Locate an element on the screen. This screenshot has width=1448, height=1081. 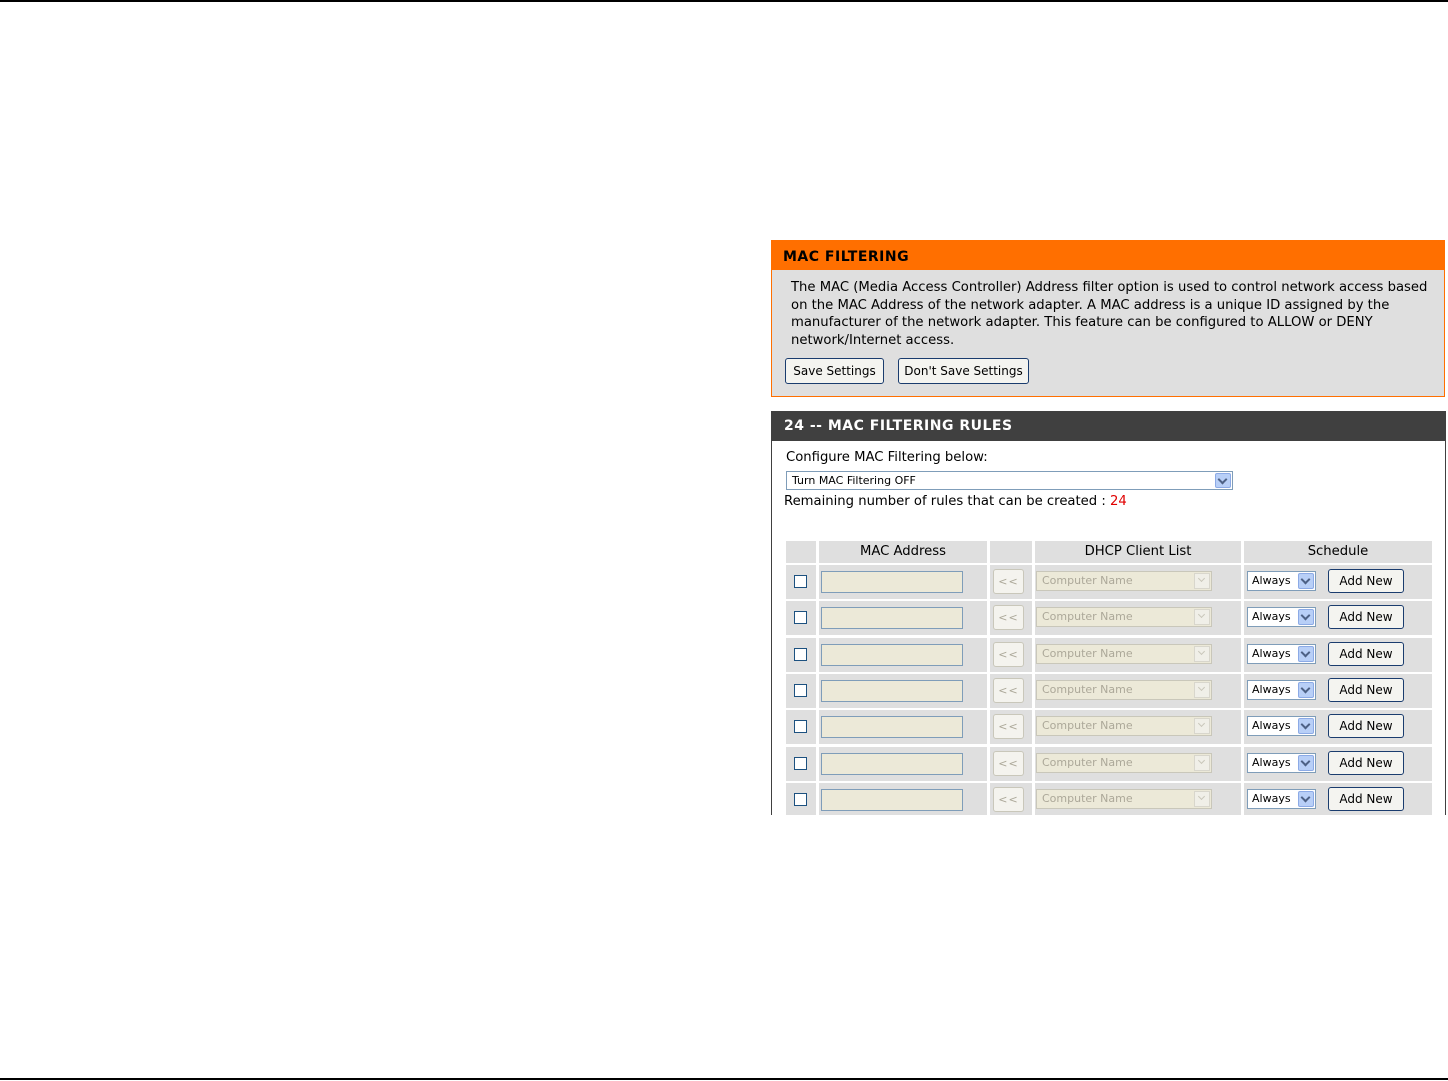
filter-mode-select: Turn MAC Filtering OFF is located at coordinates (1009, 480).